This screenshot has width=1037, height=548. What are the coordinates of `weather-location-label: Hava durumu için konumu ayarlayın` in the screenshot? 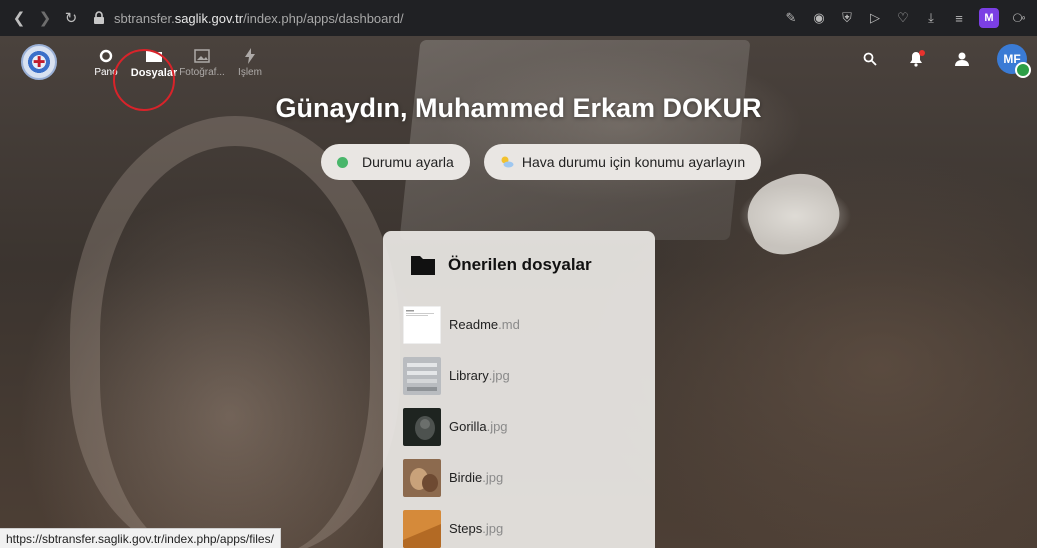 It's located at (633, 162).